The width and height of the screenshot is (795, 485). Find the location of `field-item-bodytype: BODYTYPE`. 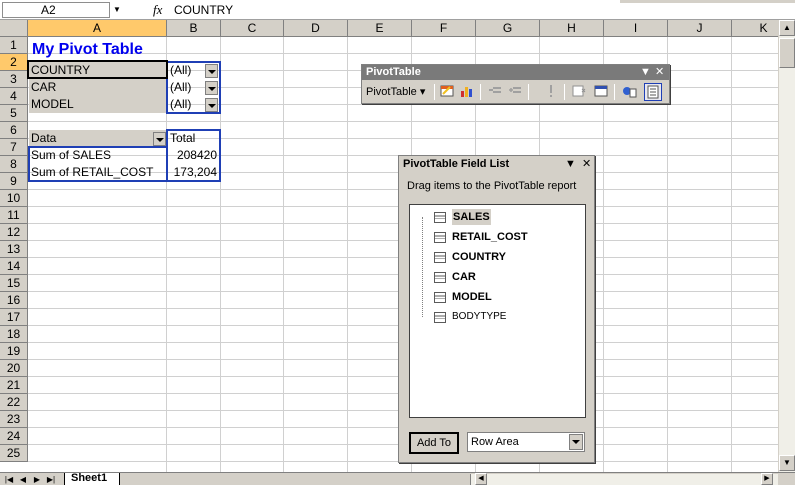

field-item-bodytype: BODYTYPE is located at coordinates (502, 317).